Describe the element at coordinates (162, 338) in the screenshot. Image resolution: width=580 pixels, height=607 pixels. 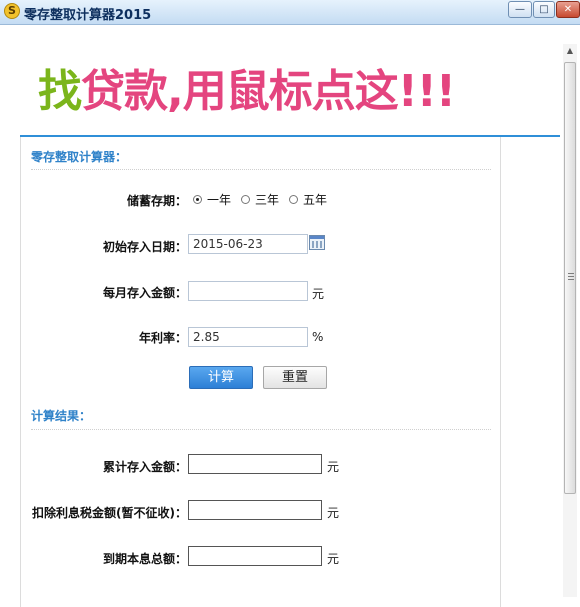
I see `annual-rate-label: 年利率：` at that location.